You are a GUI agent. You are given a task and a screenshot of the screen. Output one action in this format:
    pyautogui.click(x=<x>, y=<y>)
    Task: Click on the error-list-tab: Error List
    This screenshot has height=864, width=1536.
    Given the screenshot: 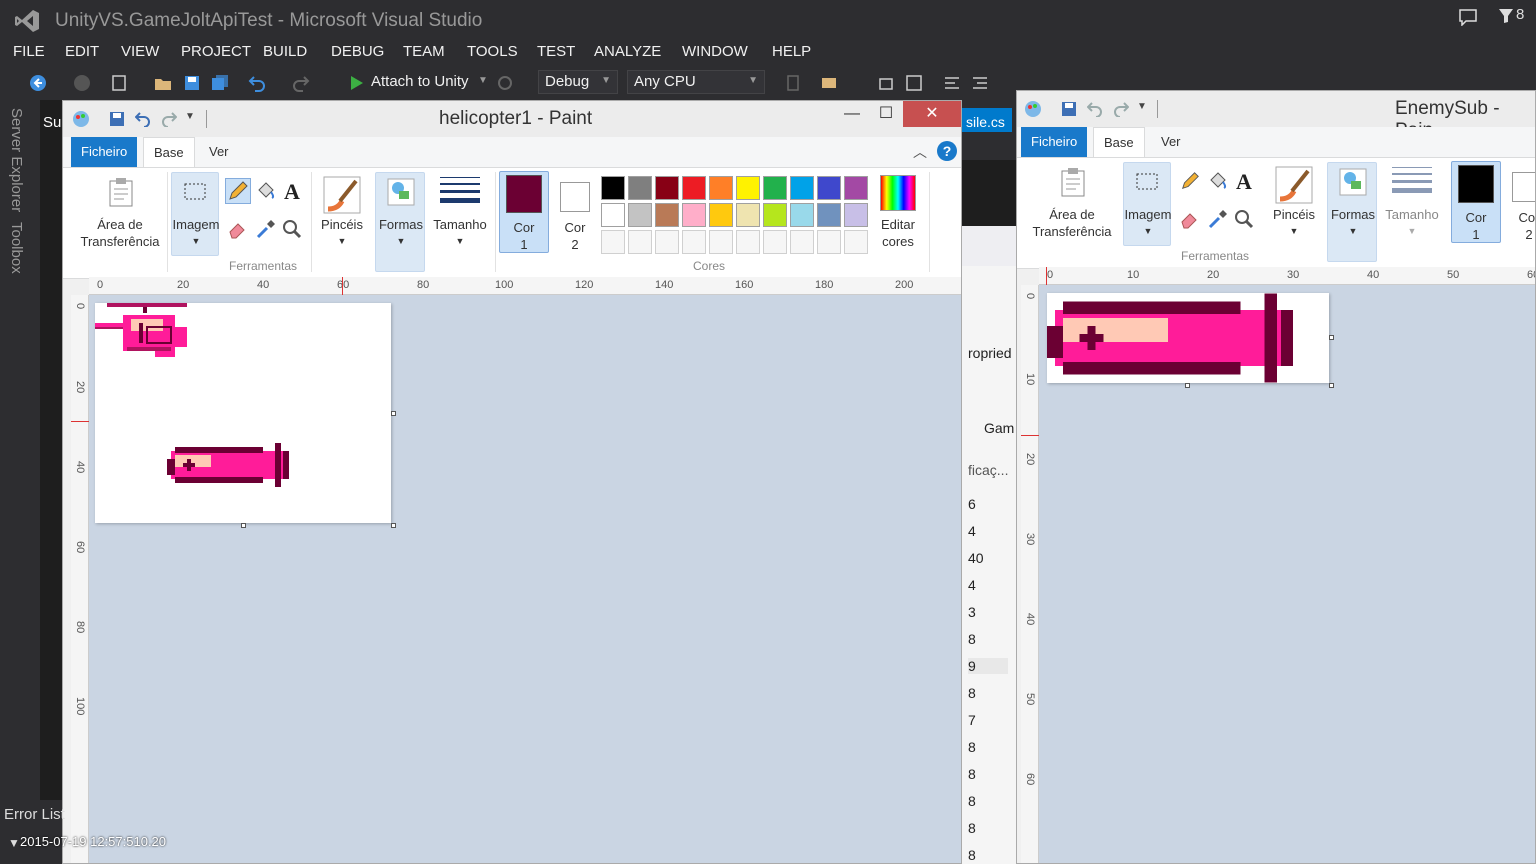 What is the action you would take?
    pyautogui.click(x=34, y=814)
    